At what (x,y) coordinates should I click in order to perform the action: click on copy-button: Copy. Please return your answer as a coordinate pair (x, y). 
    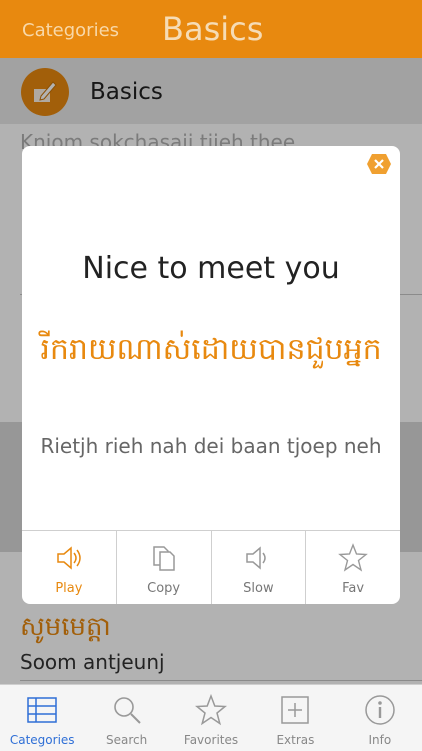
    Looking at the image, I should click on (164, 567).